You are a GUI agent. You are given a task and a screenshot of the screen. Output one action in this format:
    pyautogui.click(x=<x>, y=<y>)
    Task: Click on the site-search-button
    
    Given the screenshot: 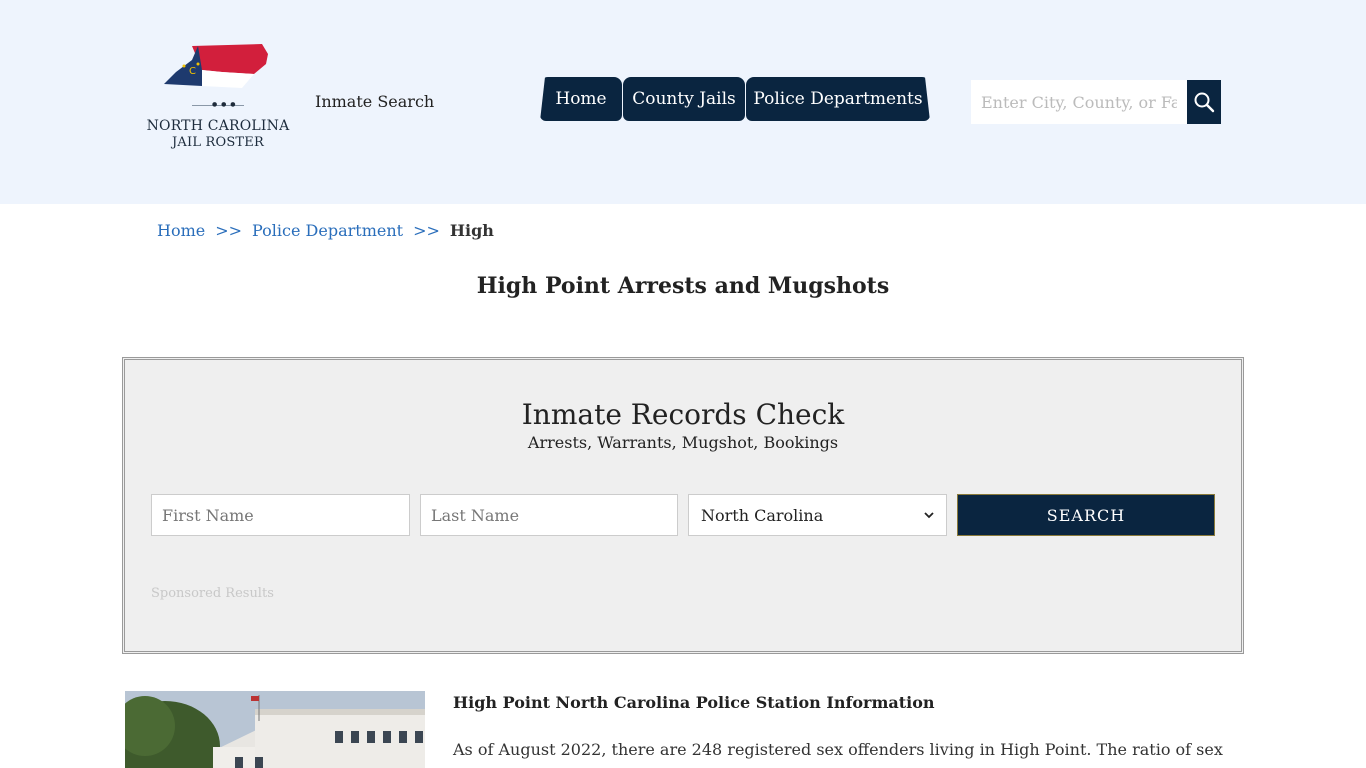 What is the action you would take?
    pyautogui.click(x=1204, y=102)
    